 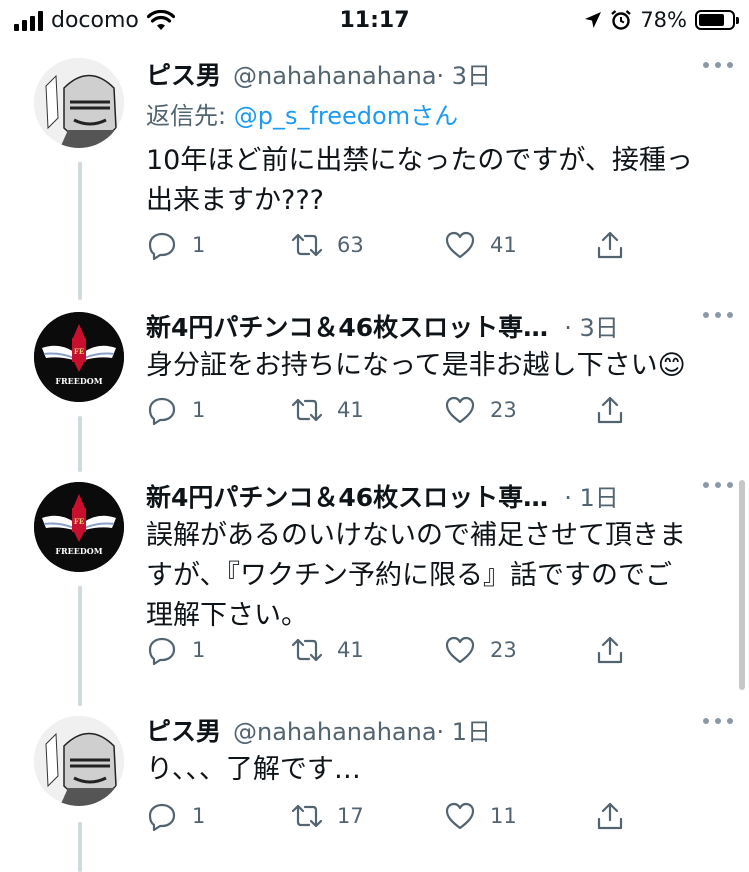 I want to click on location-arrow-icon, so click(x=593, y=20).